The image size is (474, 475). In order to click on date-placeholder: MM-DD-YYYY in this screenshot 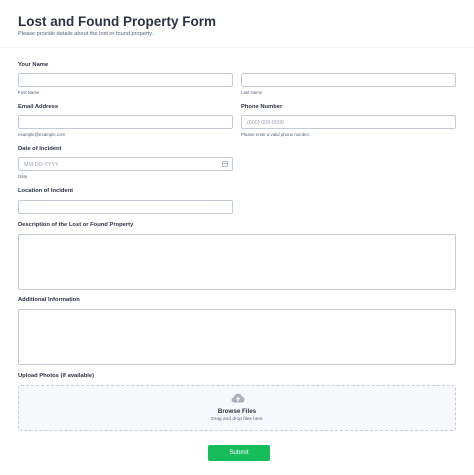, I will do `click(41, 164)`.